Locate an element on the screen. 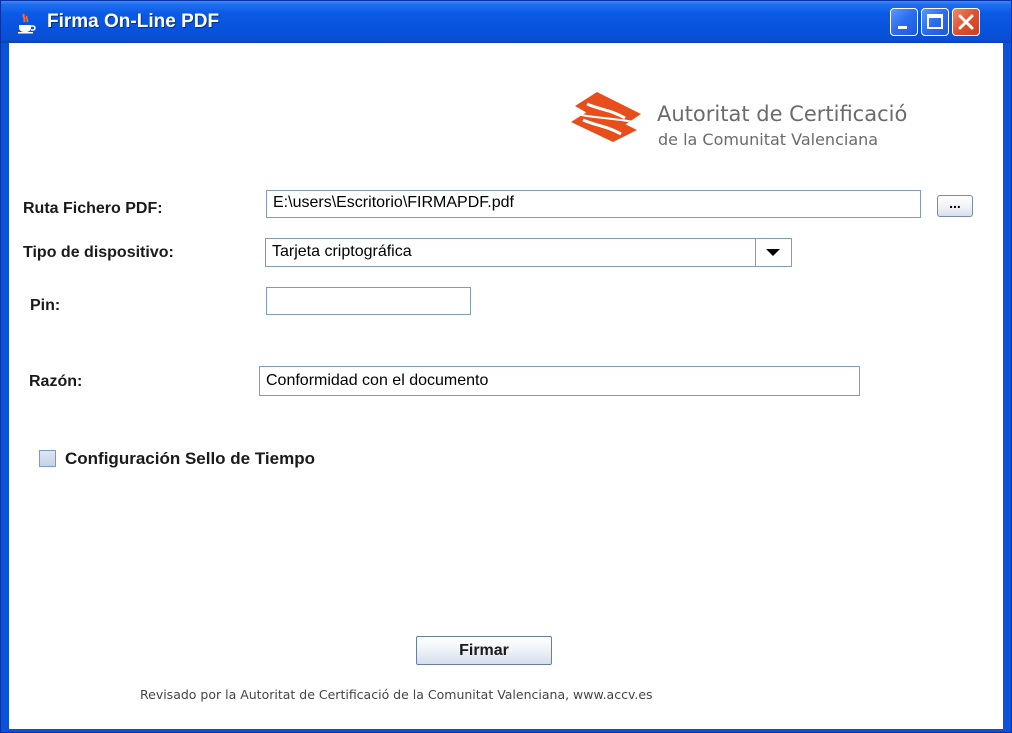 The height and width of the screenshot is (733, 1012). ruta-field: E:\users\Escritorio\FIRMAPDF.pdf is located at coordinates (593, 204).